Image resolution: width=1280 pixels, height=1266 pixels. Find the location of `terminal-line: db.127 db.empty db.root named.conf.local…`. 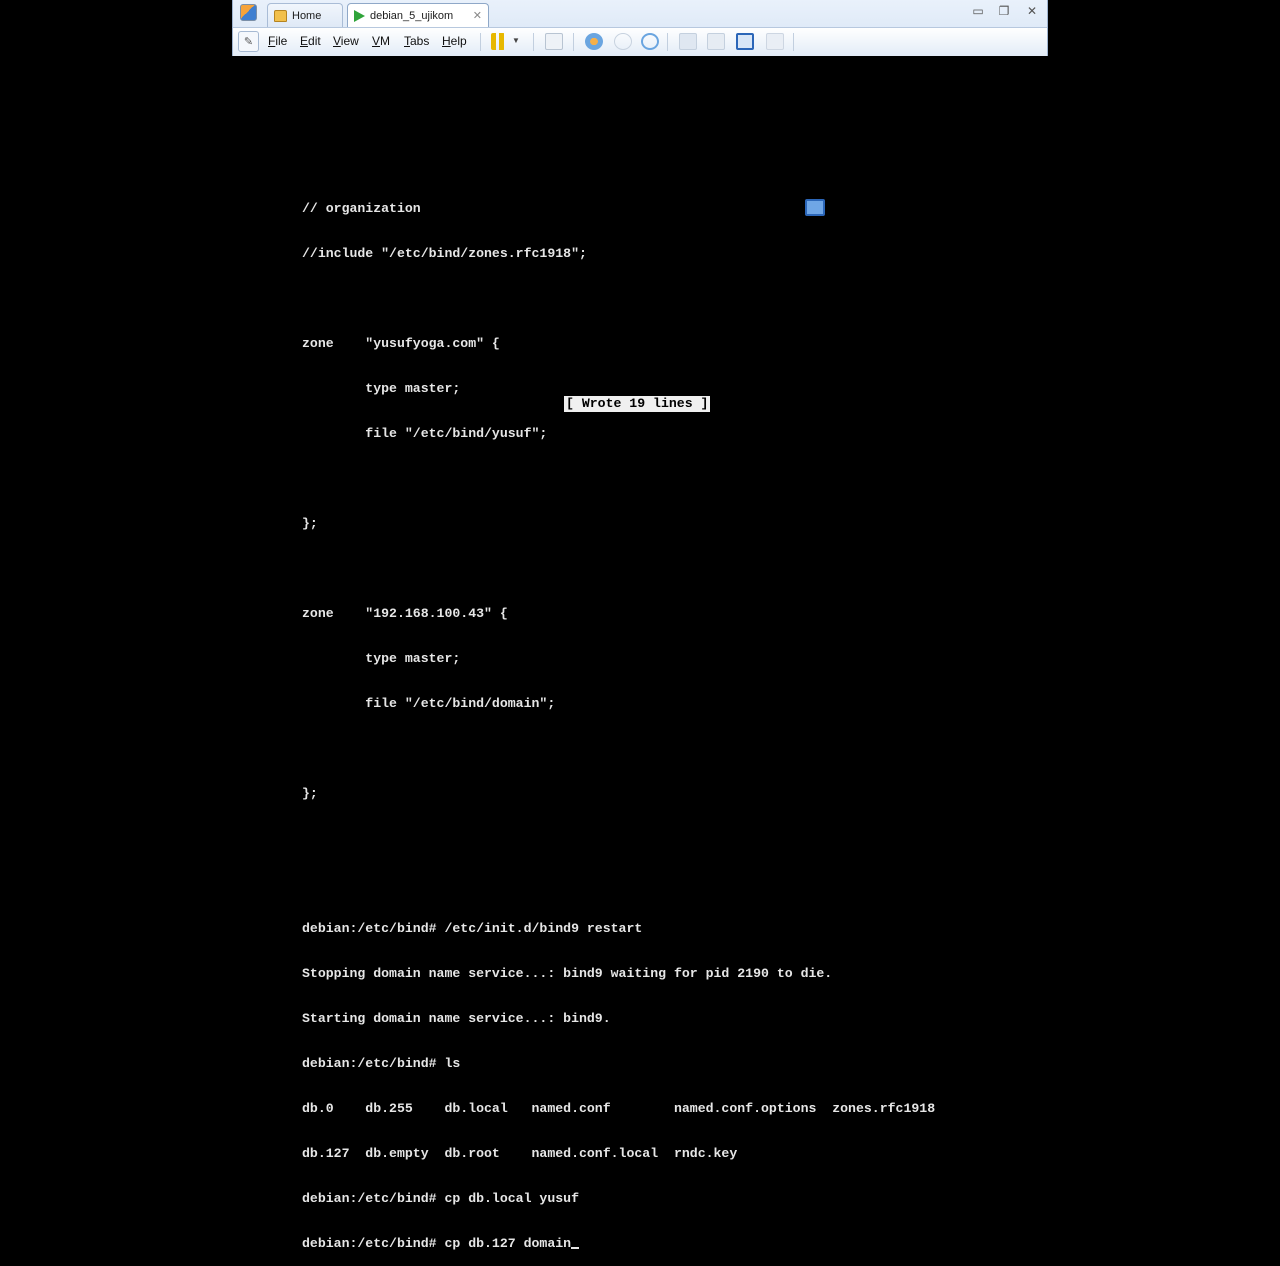

terminal-line: db.127 db.empty db.root named.conf.local… is located at coordinates (520, 1153).